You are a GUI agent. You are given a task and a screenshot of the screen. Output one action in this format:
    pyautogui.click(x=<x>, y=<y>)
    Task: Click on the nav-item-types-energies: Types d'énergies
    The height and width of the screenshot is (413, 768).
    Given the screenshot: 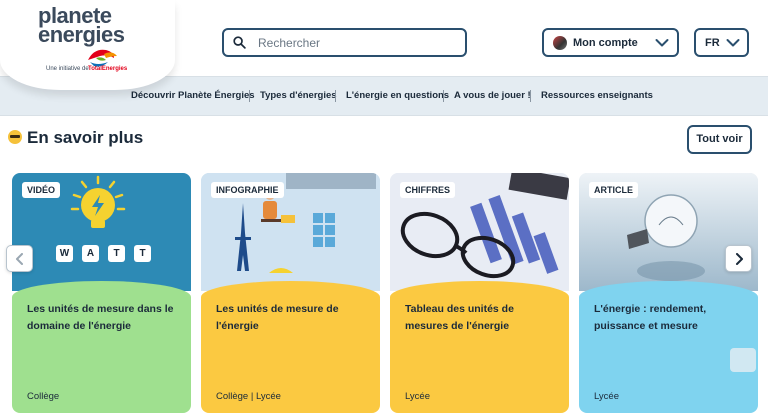 What is the action you would take?
    pyautogui.click(x=298, y=95)
    